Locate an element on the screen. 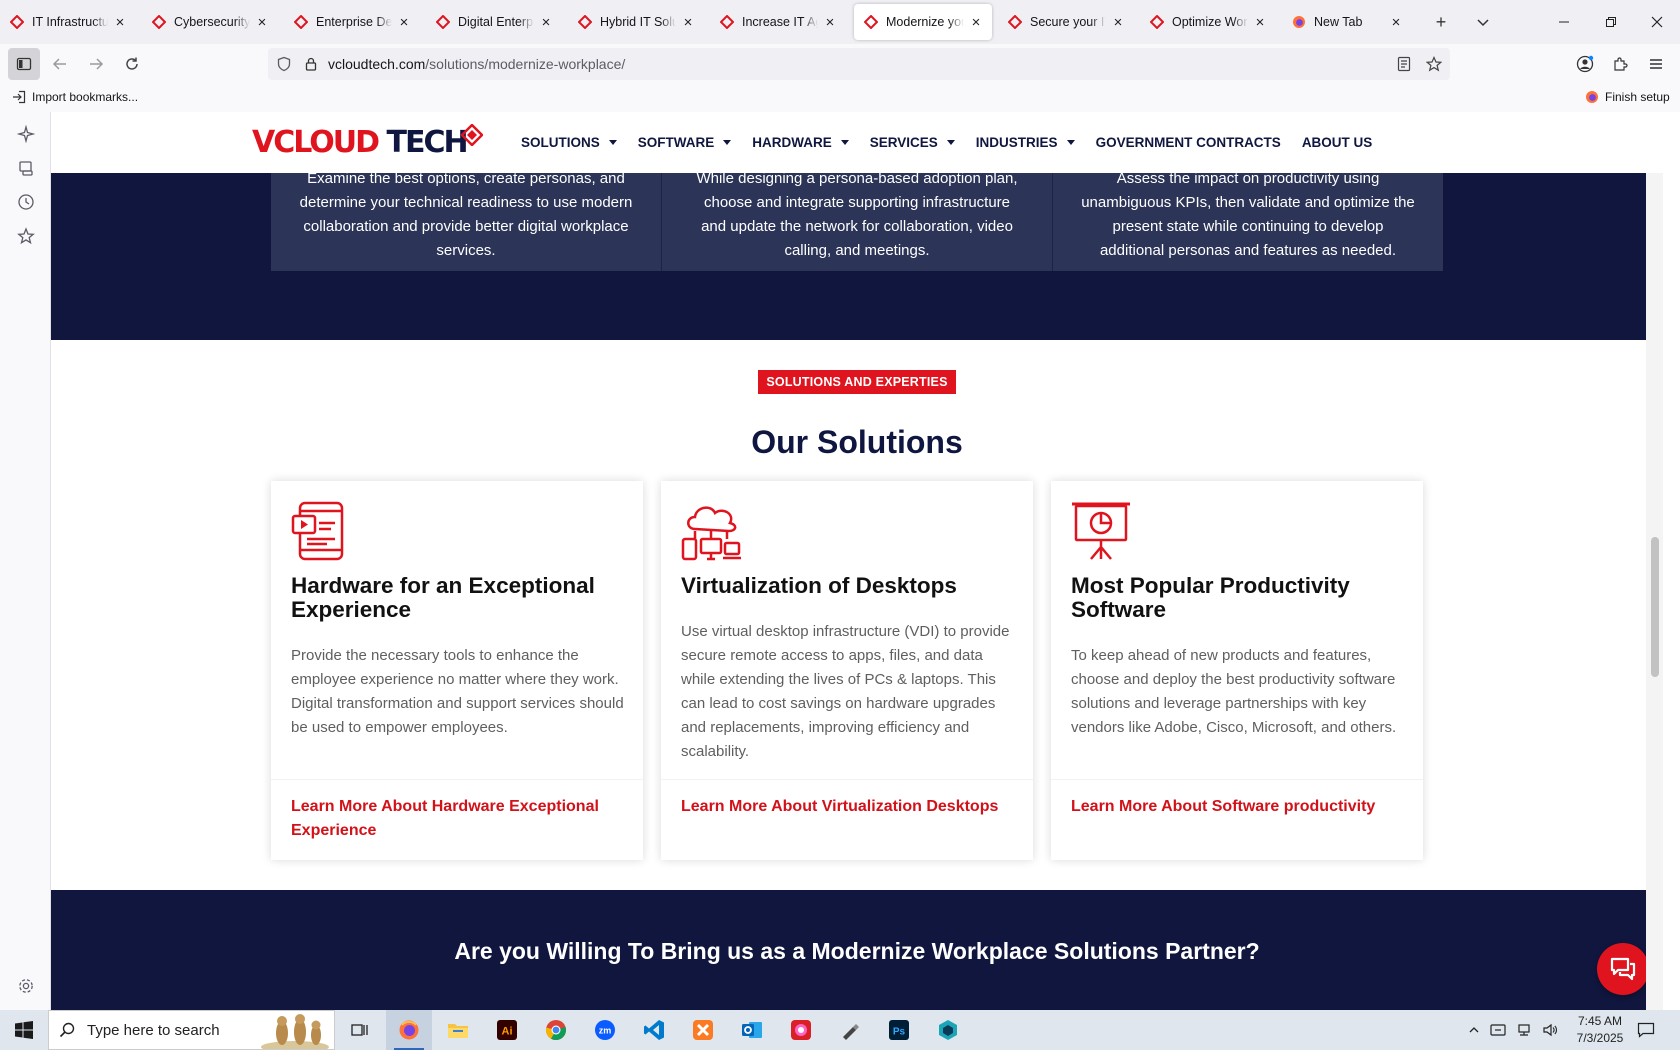  firefox-taskbar-icon is located at coordinates (409, 1030).